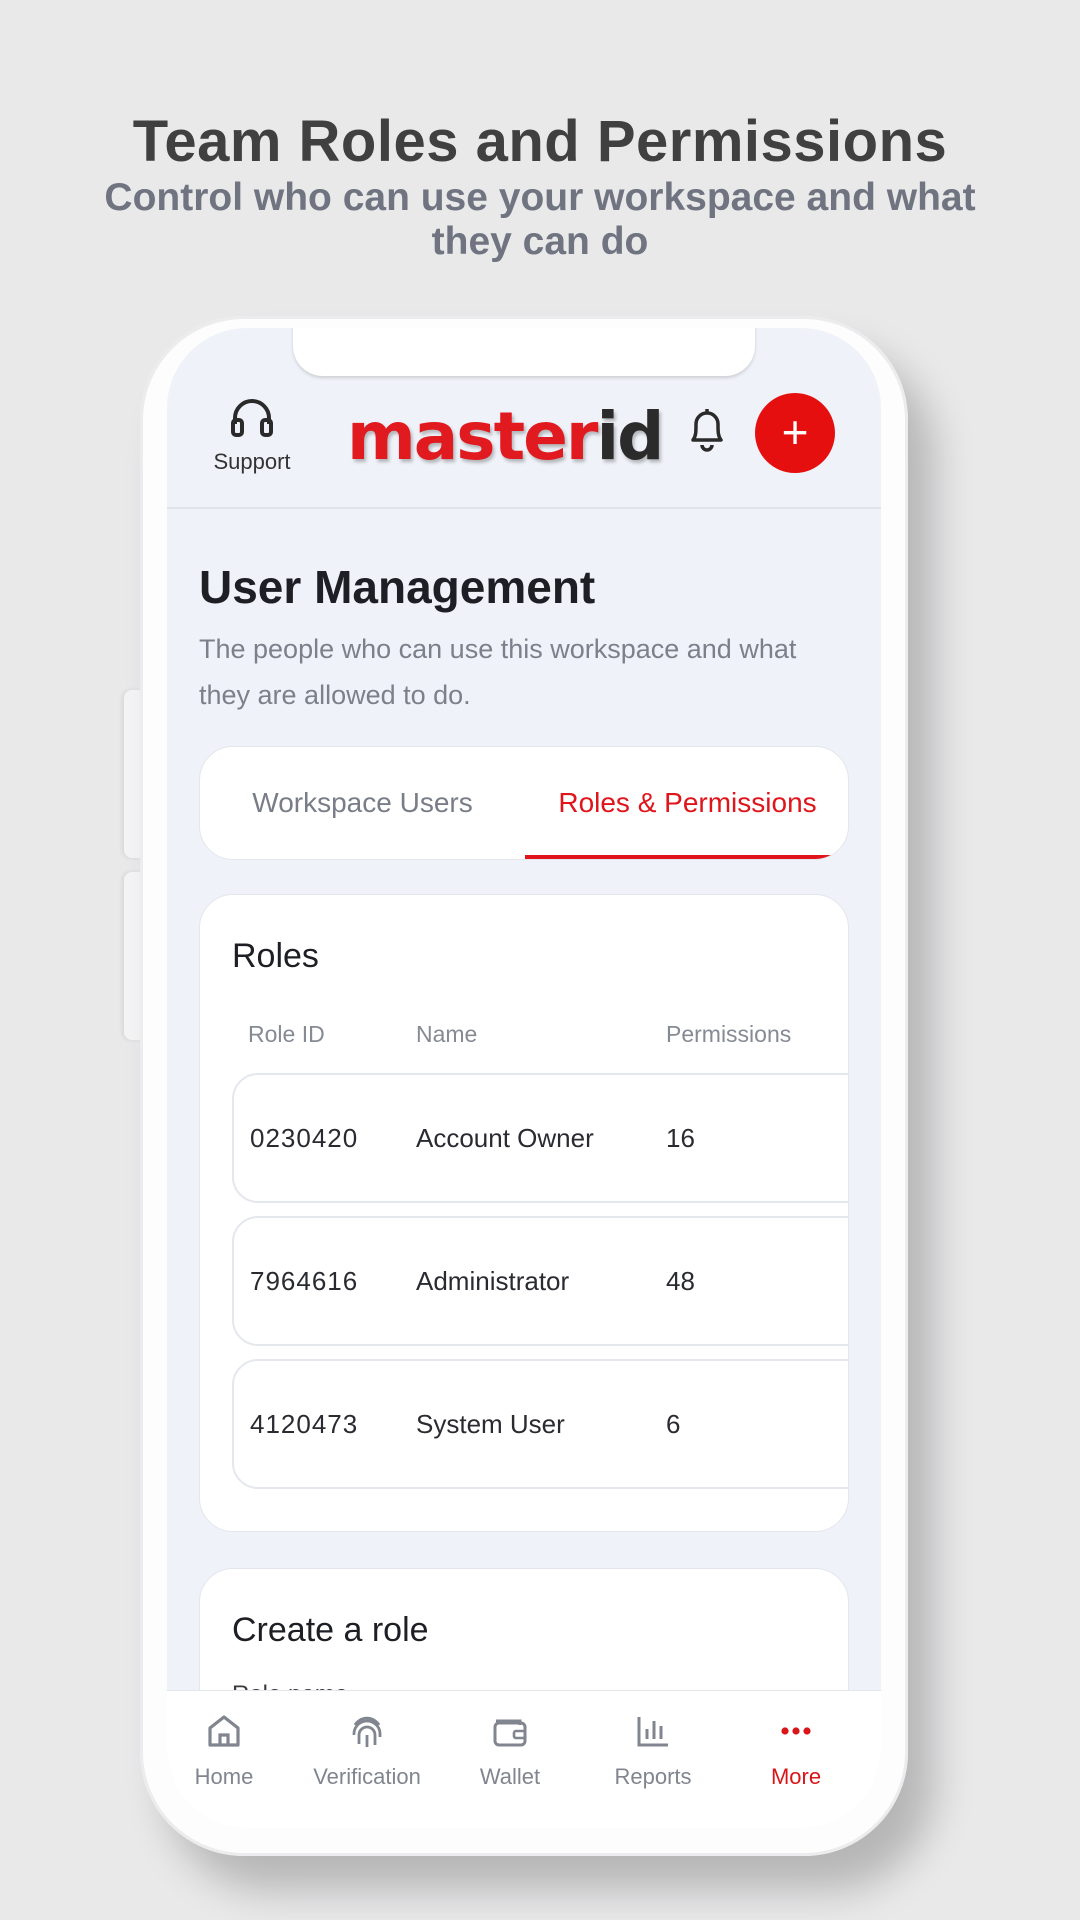  I want to click on bar-chart-icon, so click(652, 1732).